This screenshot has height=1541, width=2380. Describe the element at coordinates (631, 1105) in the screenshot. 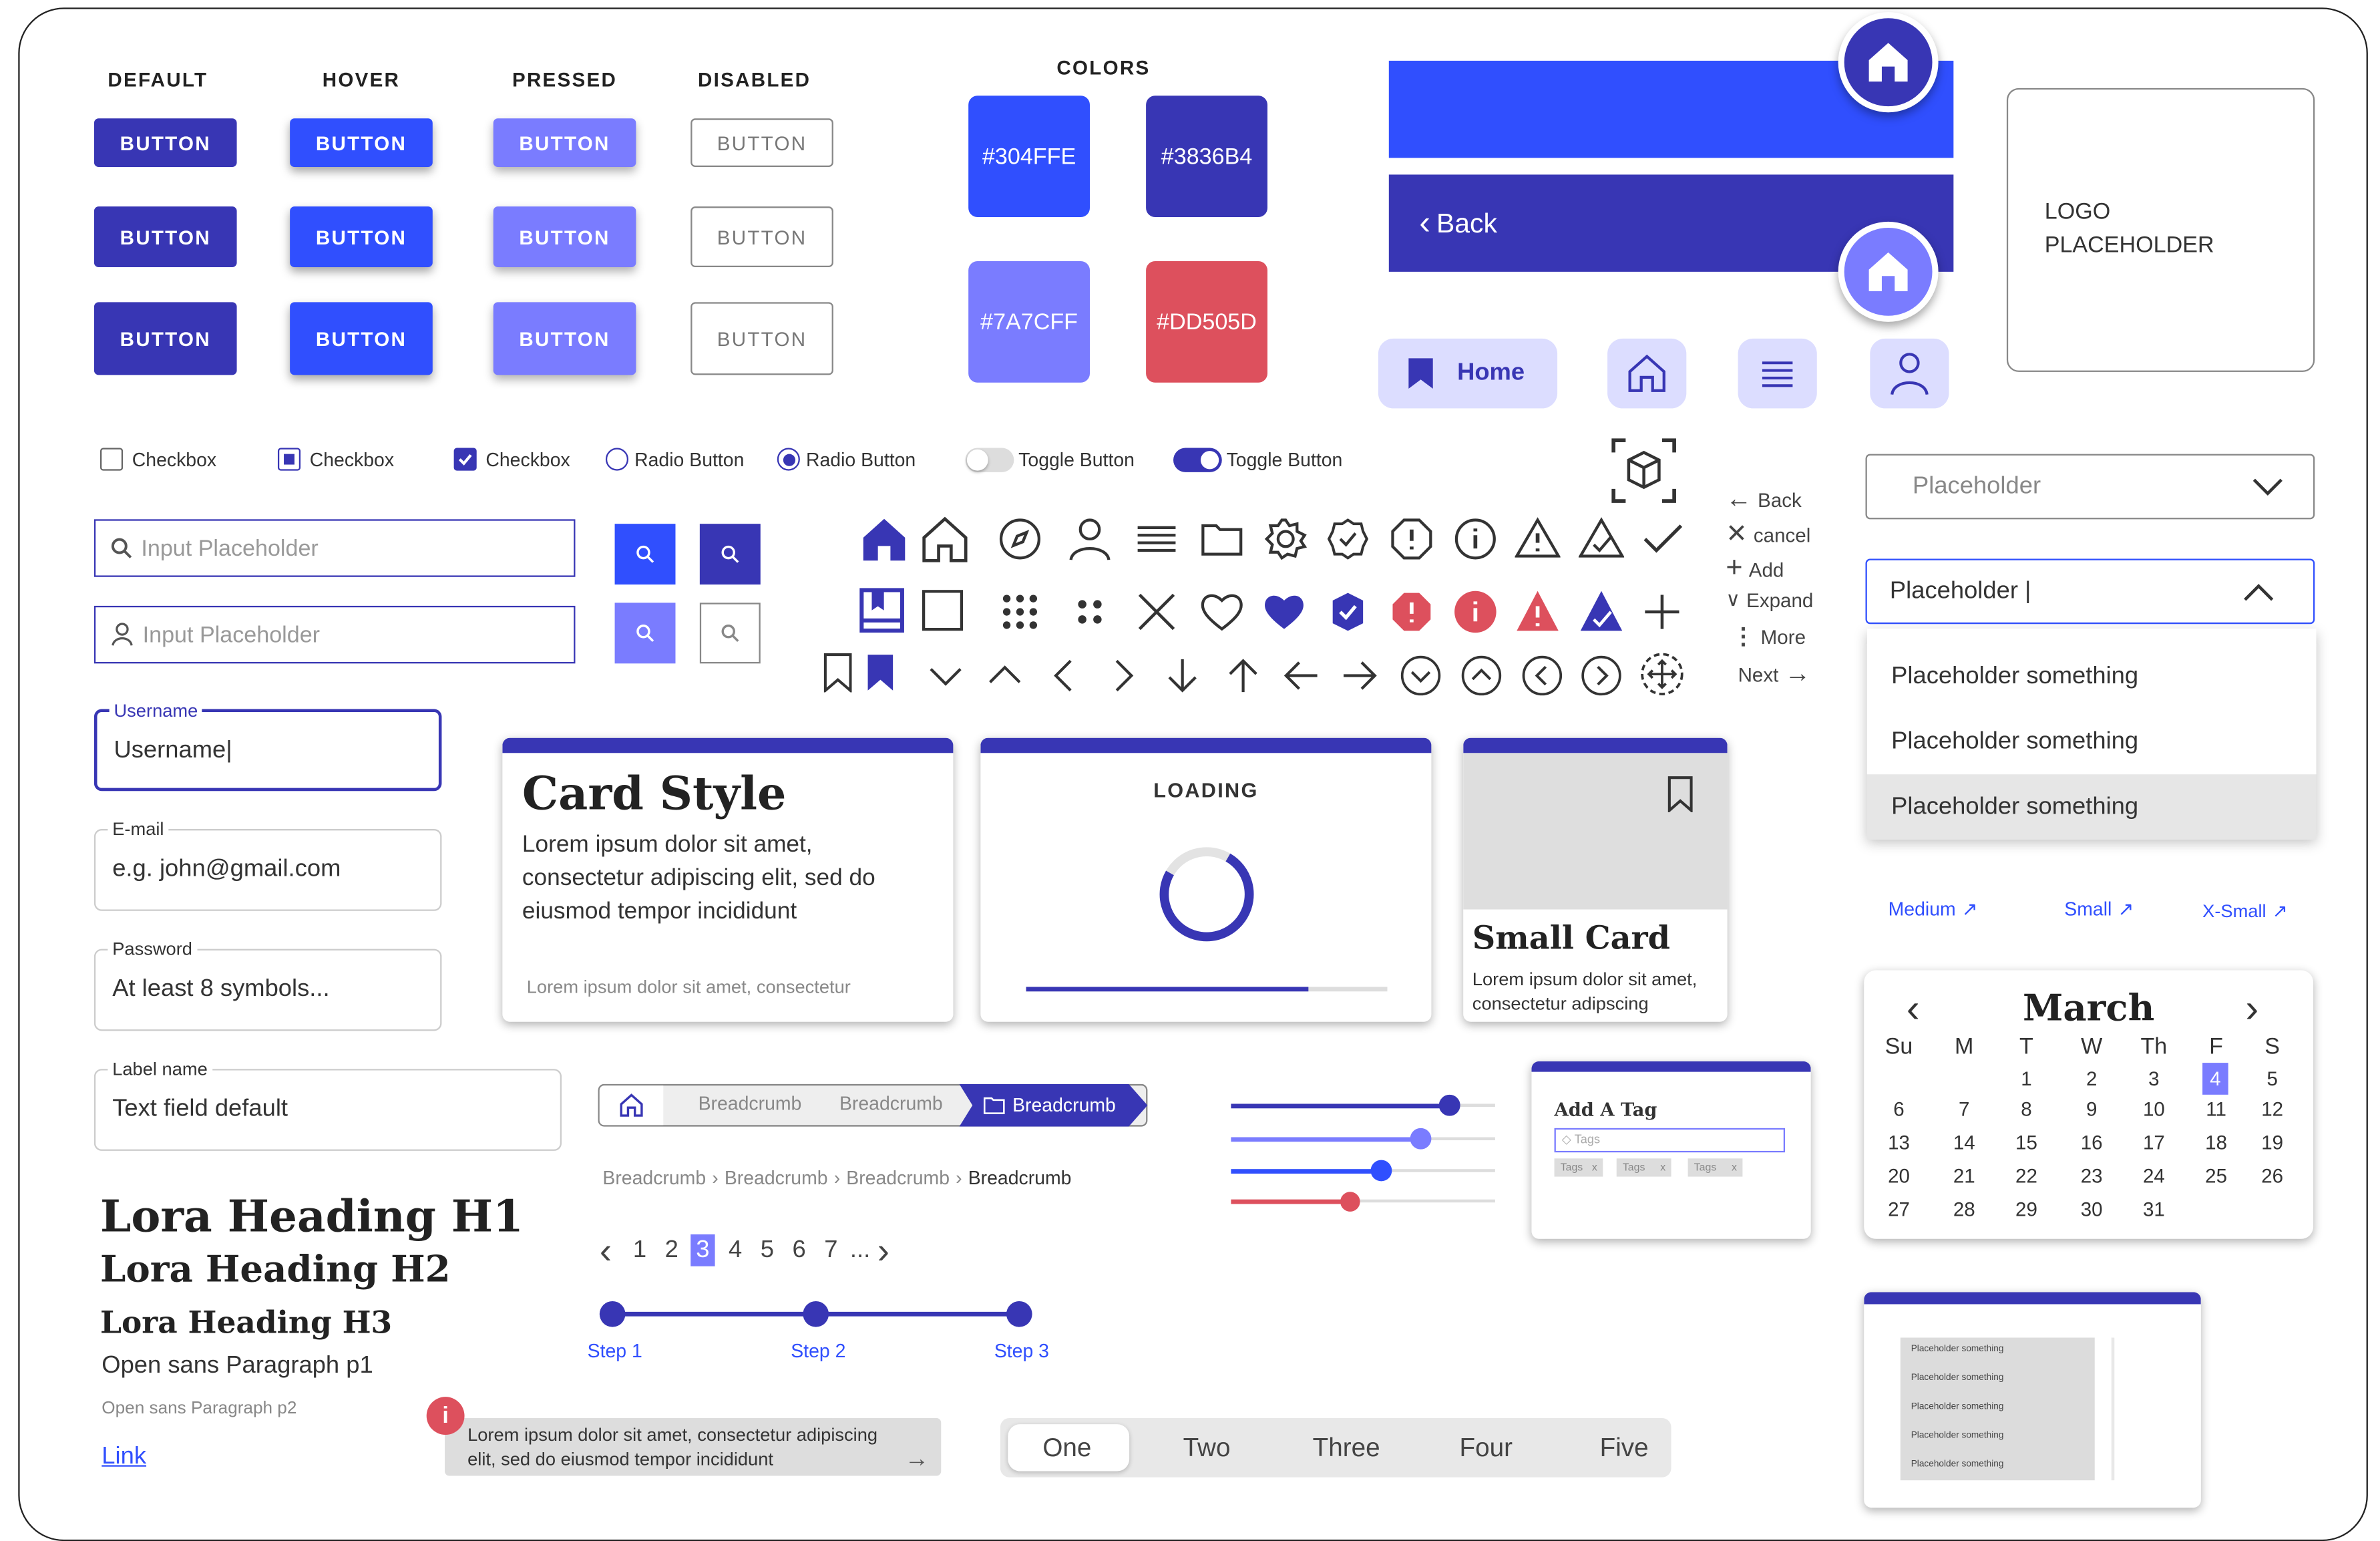

I see `breadcrumb-home` at that location.